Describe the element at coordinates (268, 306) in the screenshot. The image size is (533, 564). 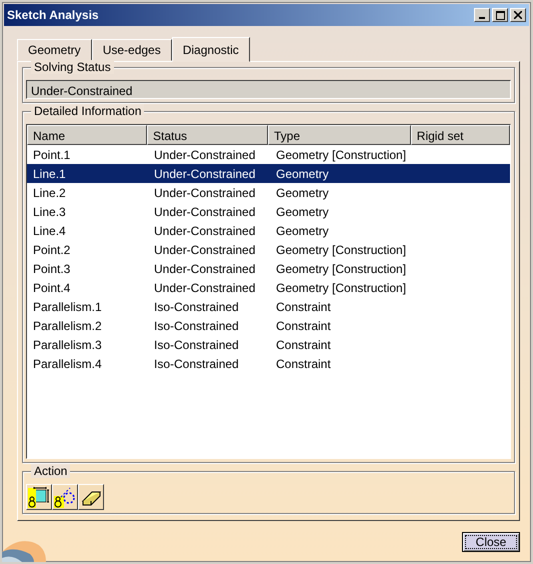
I see `table-row: Parallelism.1 Iso-Constrained Constraint` at that location.